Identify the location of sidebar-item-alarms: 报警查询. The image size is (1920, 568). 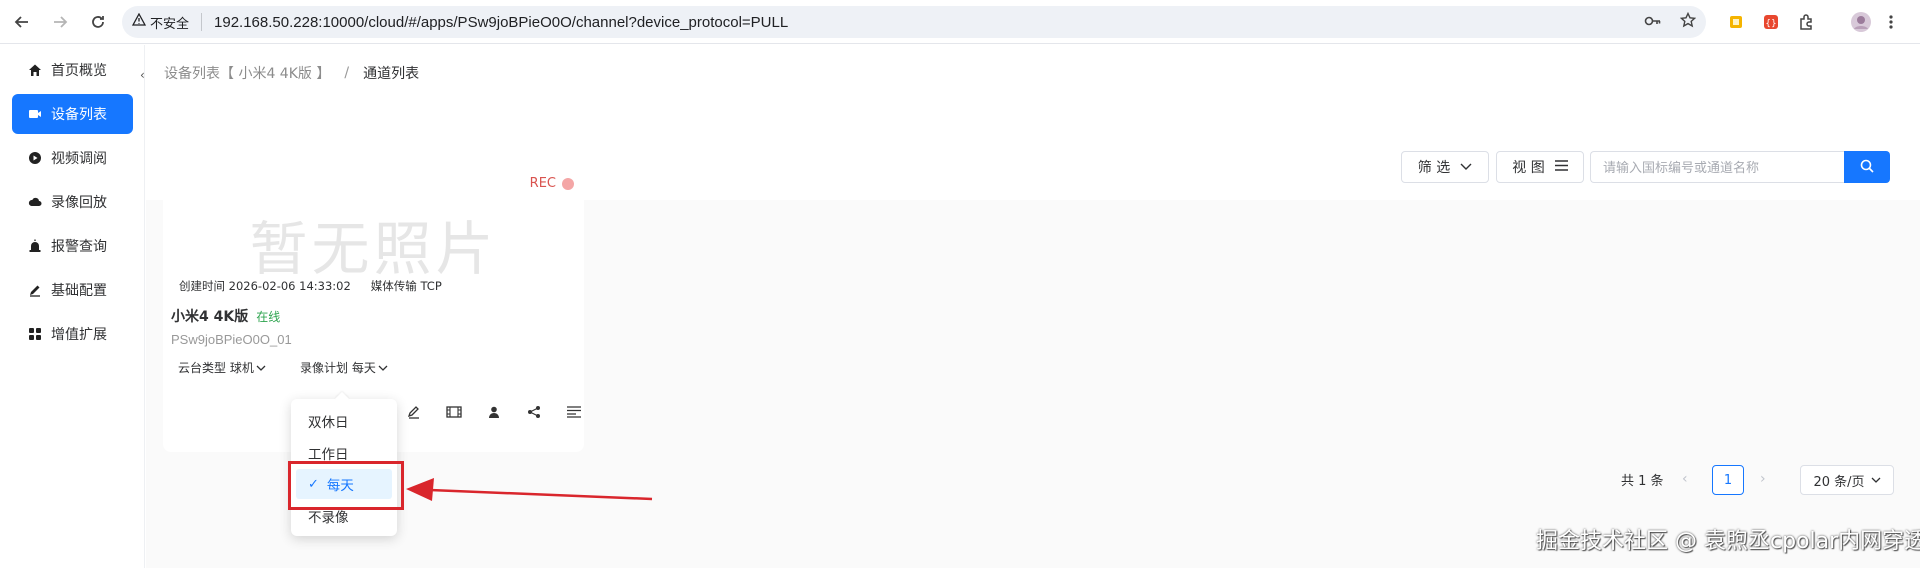
(72, 246).